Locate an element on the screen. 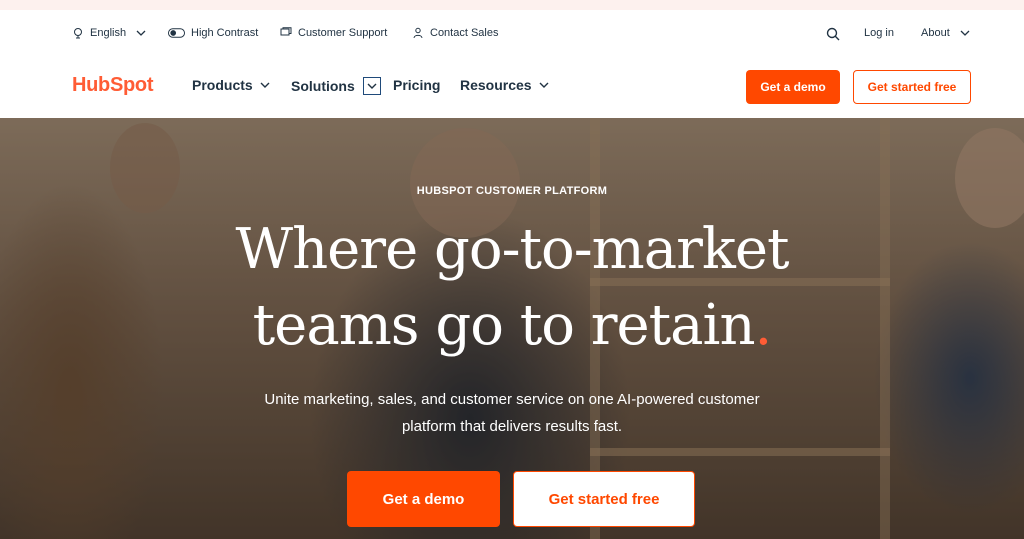 The image size is (1024, 539). language-label: English is located at coordinates (108, 33).